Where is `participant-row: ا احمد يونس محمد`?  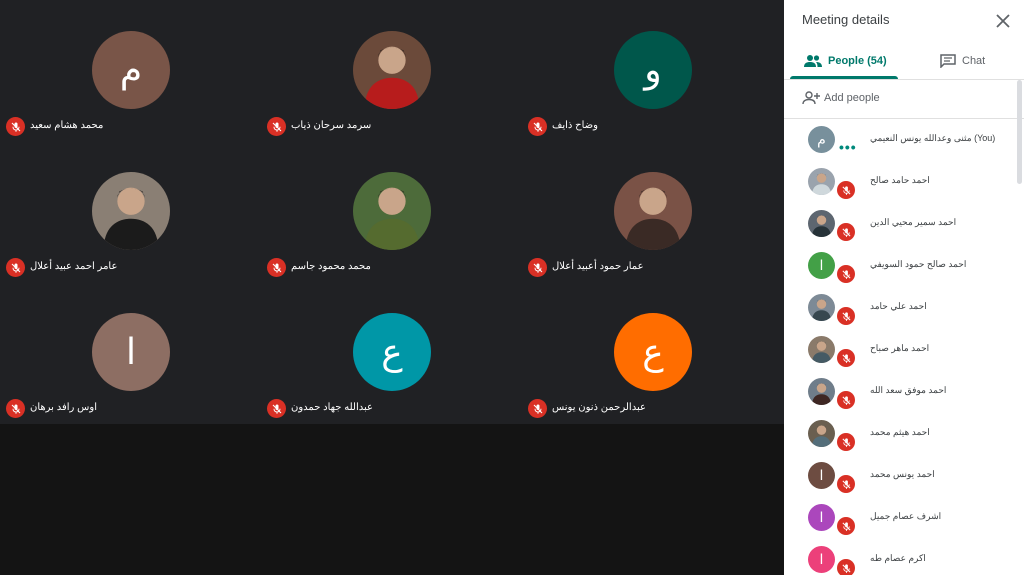 participant-row: ا احمد يونس محمد is located at coordinates (900, 476).